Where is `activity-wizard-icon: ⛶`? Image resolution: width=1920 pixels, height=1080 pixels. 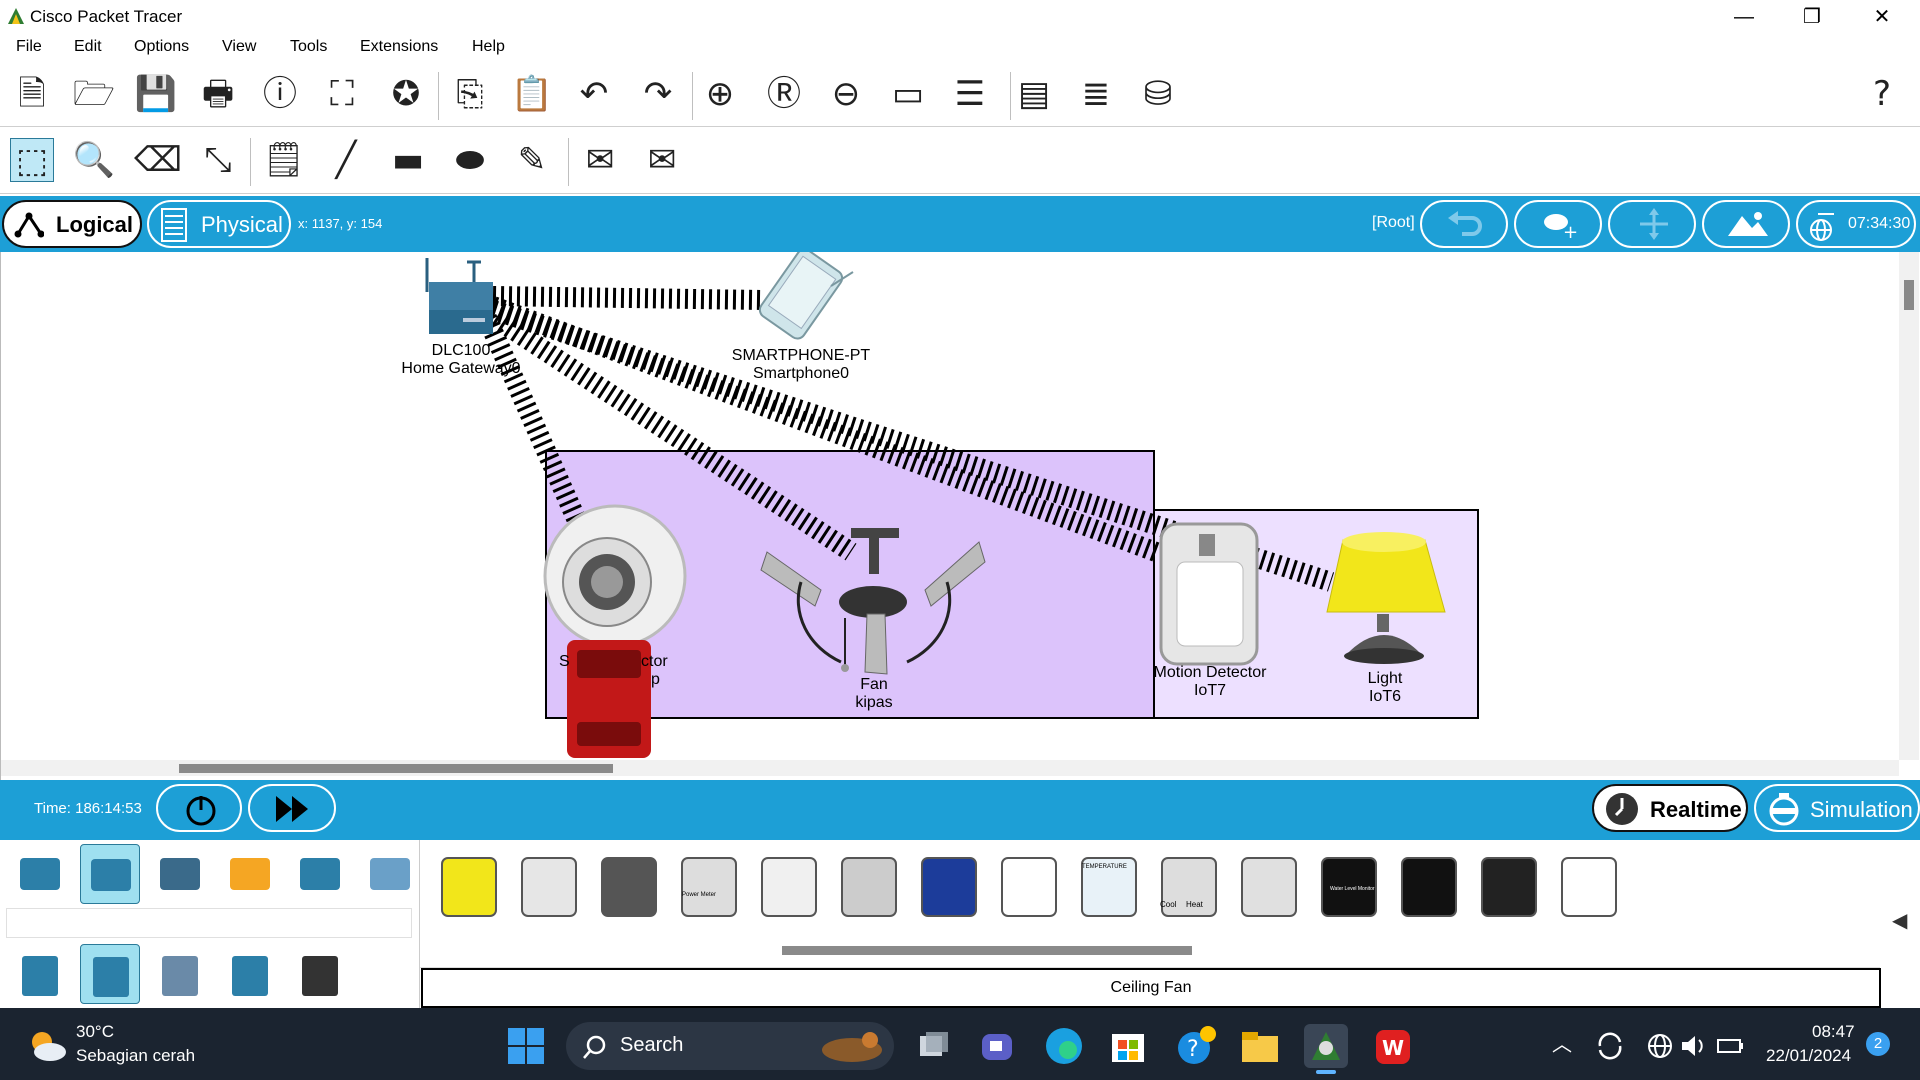
activity-wizard-icon: ⛶ is located at coordinates (342, 94).